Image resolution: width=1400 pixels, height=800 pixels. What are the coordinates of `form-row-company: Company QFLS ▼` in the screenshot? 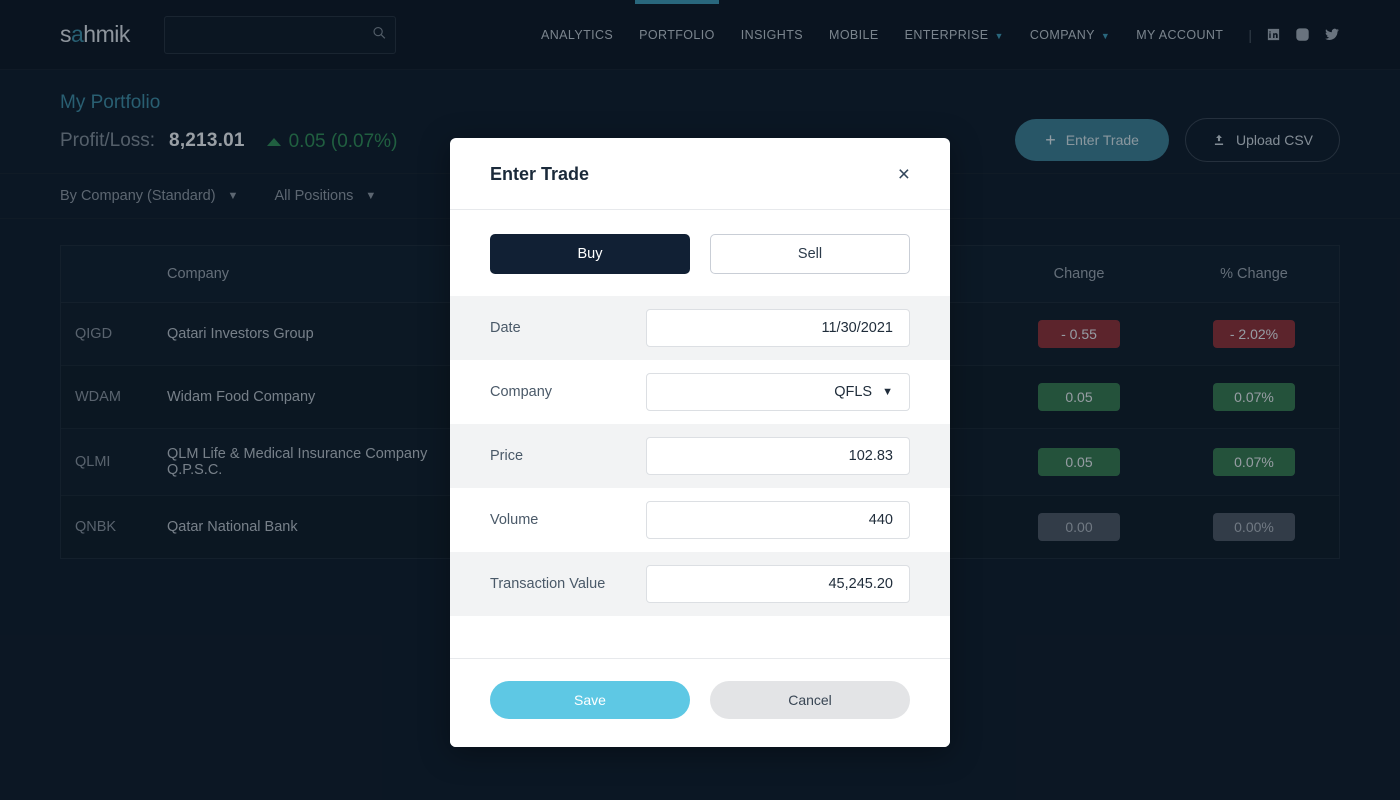 It's located at (700, 392).